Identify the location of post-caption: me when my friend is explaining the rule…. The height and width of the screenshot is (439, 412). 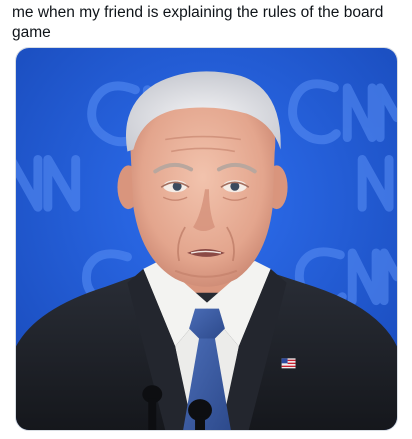
(198, 22).